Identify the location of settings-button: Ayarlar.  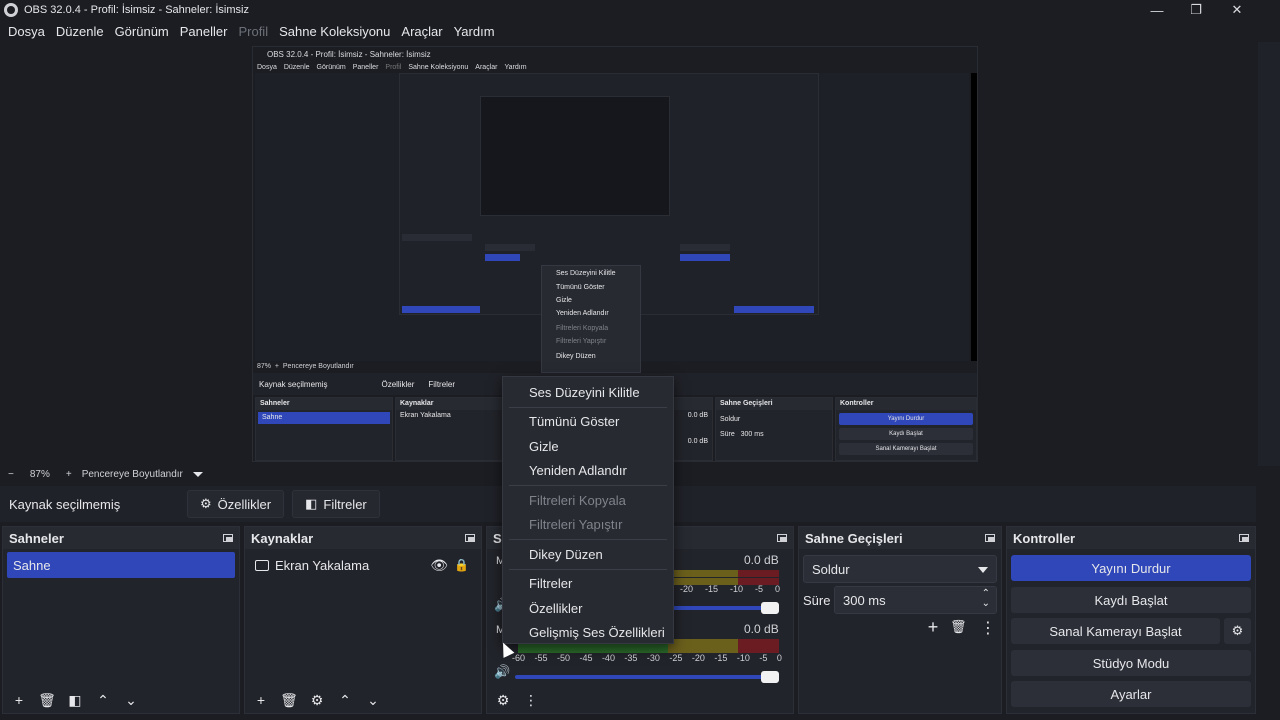
(1131, 694).